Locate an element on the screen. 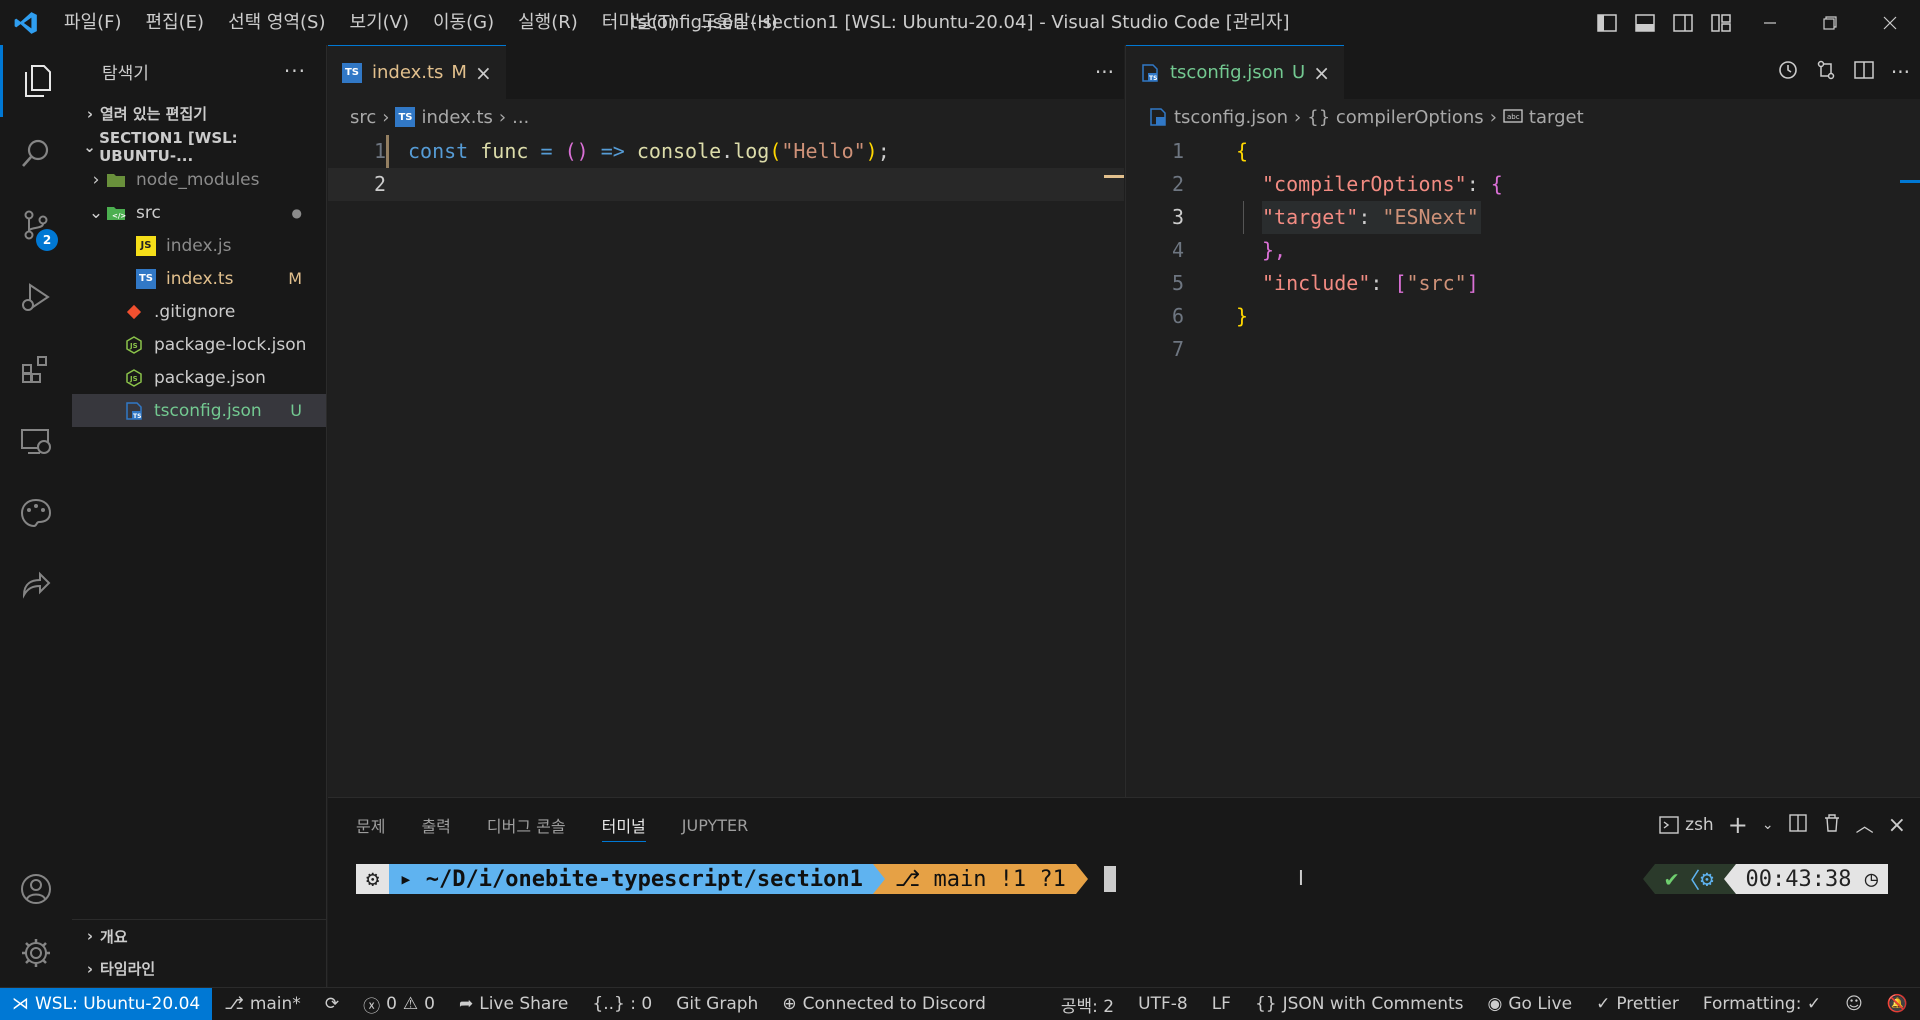  run-debug-icon is located at coordinates (36, 297).